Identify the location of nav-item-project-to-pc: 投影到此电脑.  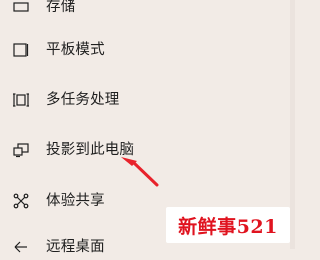
(145, 150).